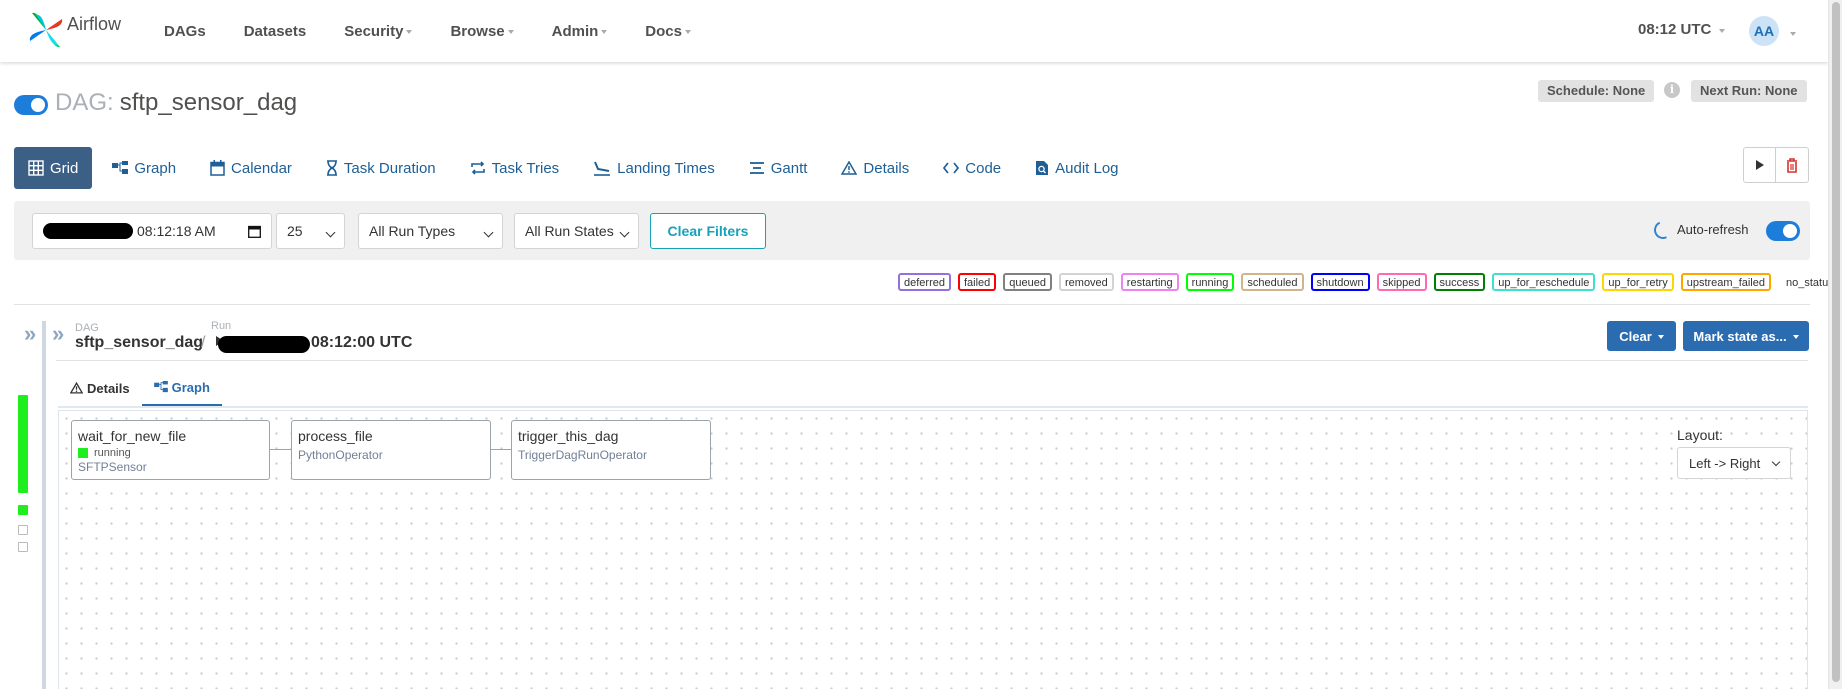 The width and height of the screenshot is (1842, 689). I want to click on task-operator: TriggerDagRunOperator, so click(582, 455).